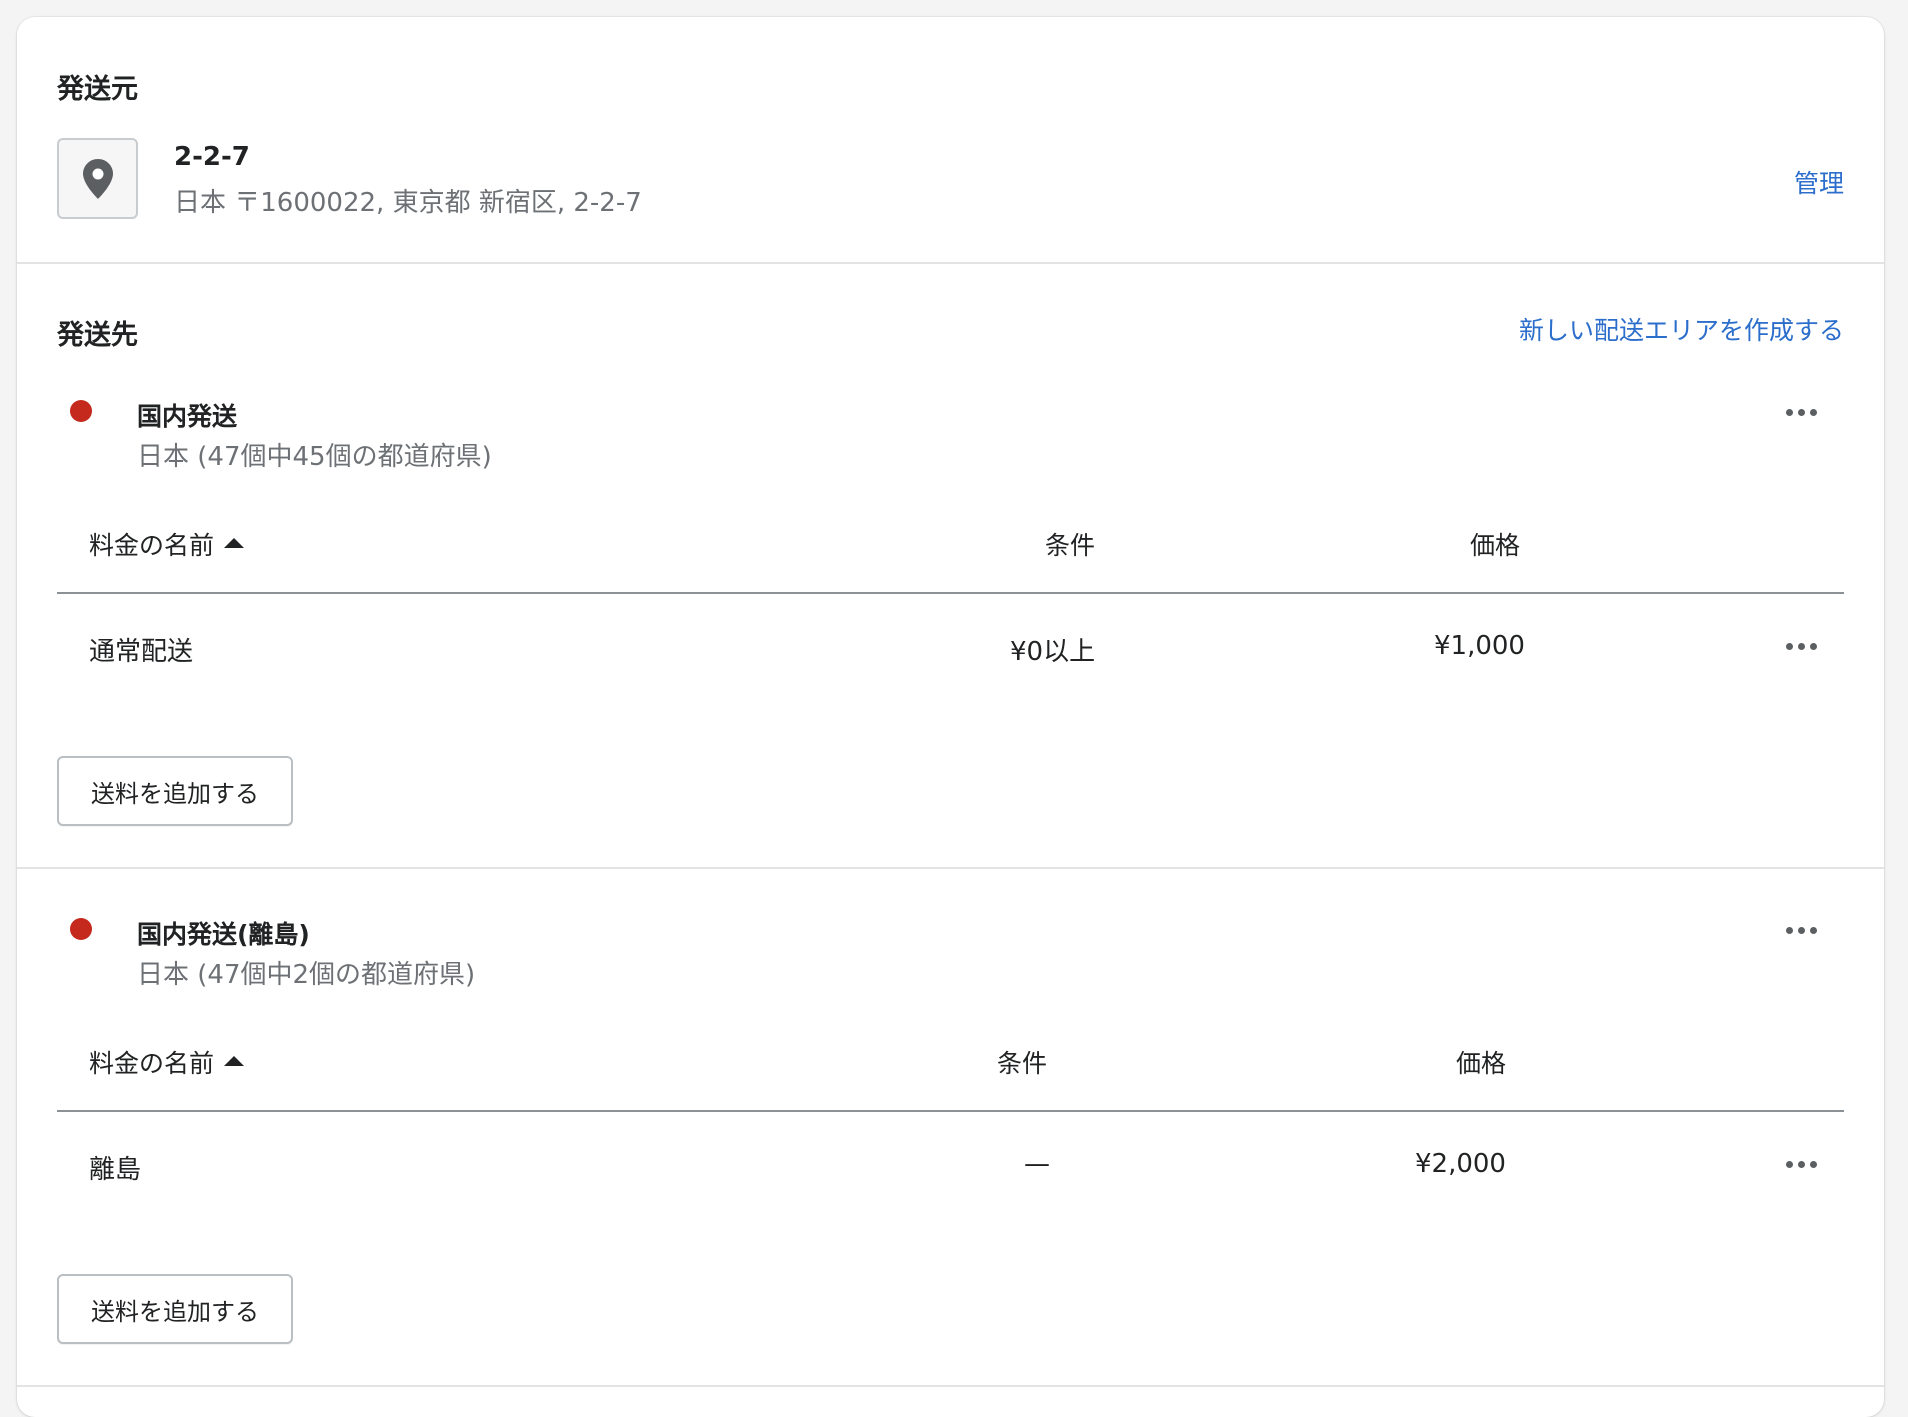 This screenshot has height=1417, width=1908. Describe the element at coordinates (1460, 1164) in the screenshot. I see `rate-price: ¥2,000` at that location.